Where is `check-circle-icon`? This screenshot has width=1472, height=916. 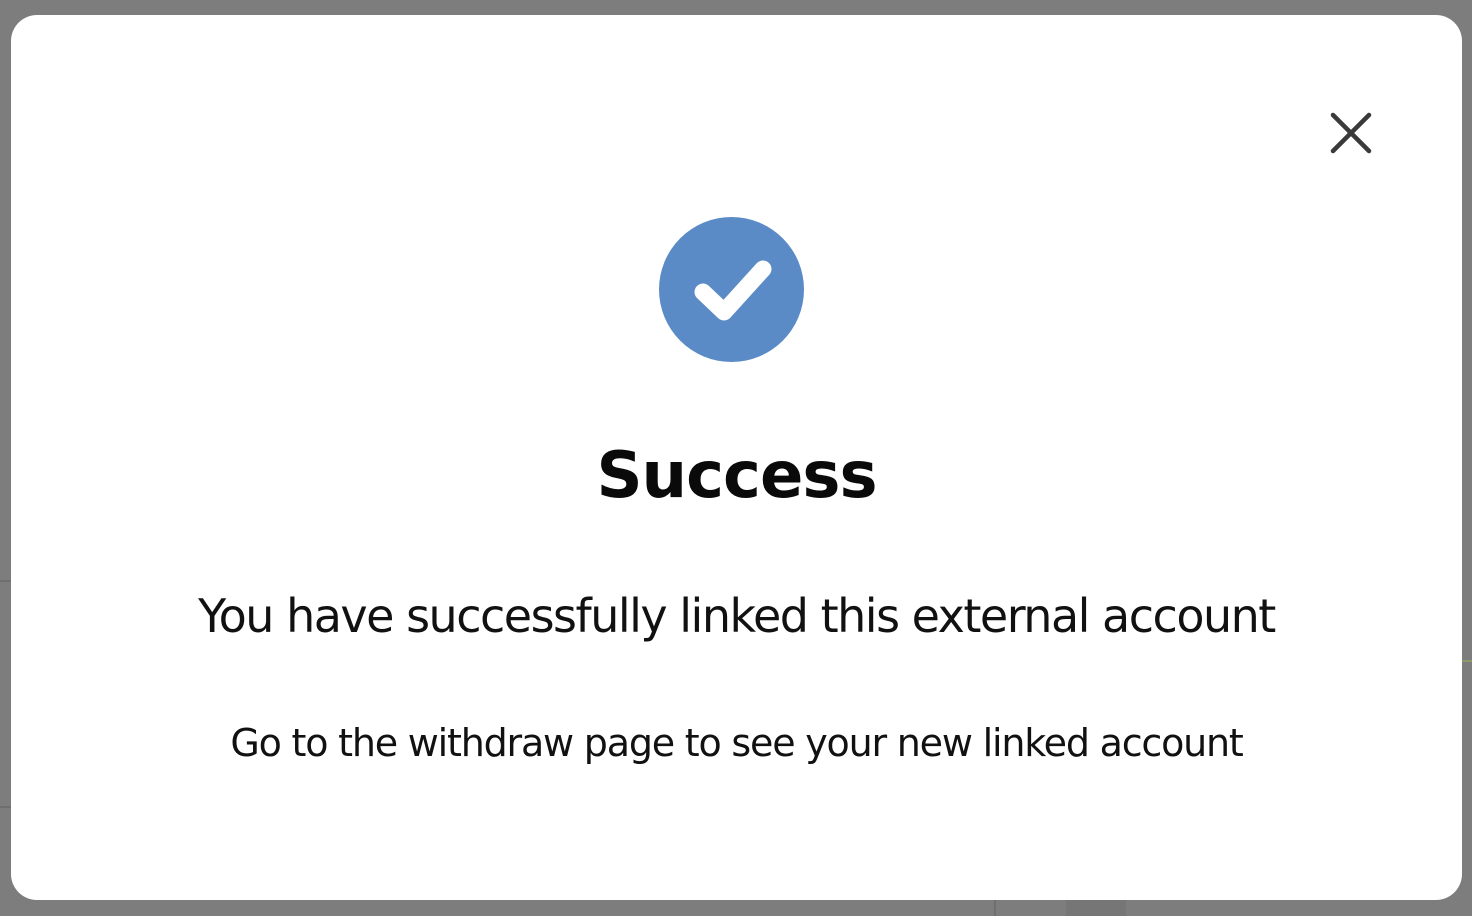
check-circle-icon is located at coordinates (731, 289).